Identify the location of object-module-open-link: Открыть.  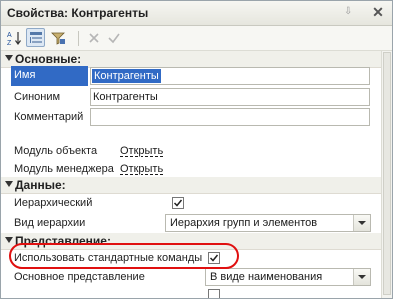
(141, 151).